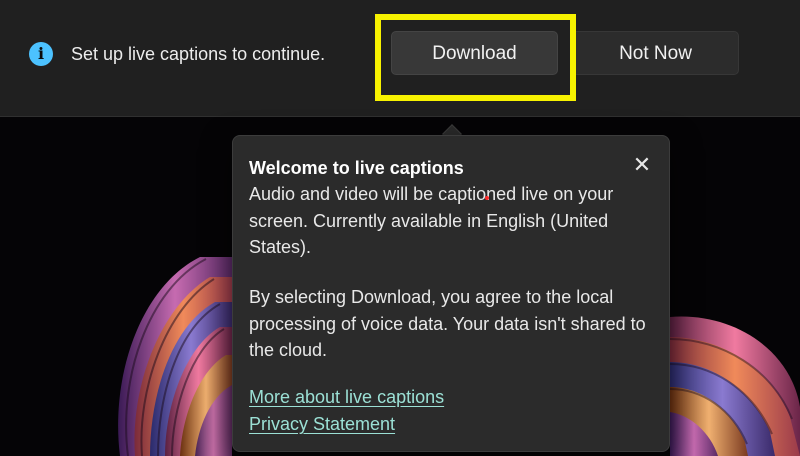  What do you see at coordinates (487, 198) in the screenshot?
I see `pointer-dot` at bounding box center [487, 198].